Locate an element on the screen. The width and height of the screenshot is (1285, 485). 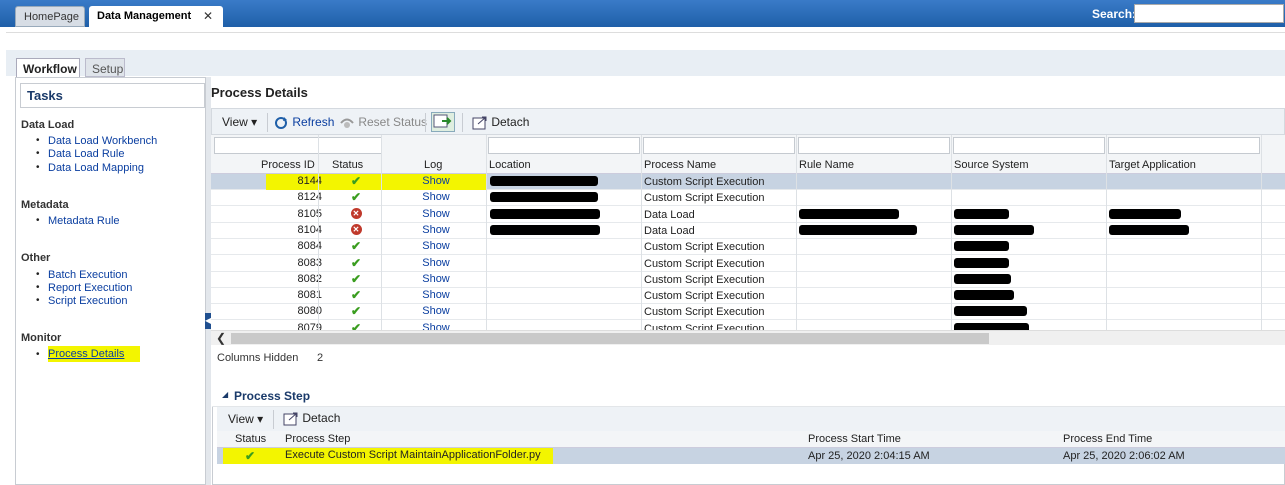
detach-button: Detach is located at coordinates (500, 122).